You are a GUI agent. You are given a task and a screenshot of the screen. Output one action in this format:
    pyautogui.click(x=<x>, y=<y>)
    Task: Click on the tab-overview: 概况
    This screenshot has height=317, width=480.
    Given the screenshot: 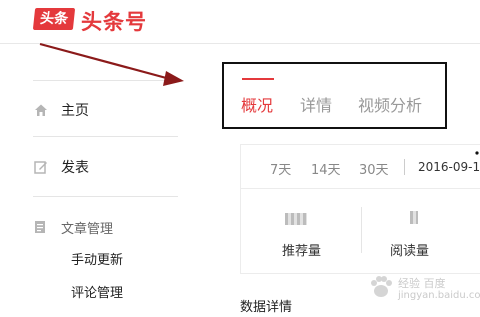 What is the action you would take?
    pyautogui.click(x=257, y=104)
    